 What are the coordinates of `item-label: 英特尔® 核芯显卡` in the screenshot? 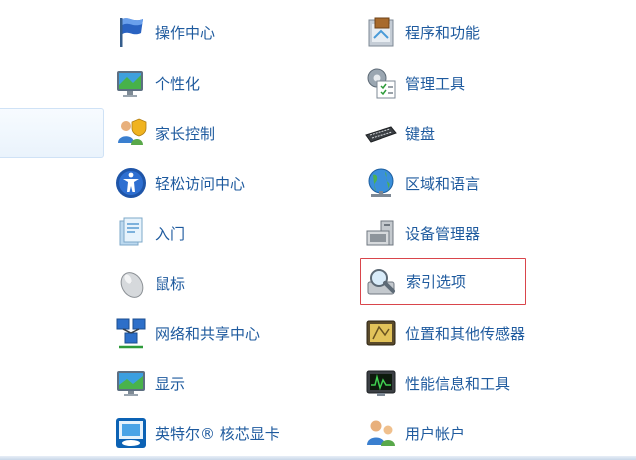 It's located at (217, 433).